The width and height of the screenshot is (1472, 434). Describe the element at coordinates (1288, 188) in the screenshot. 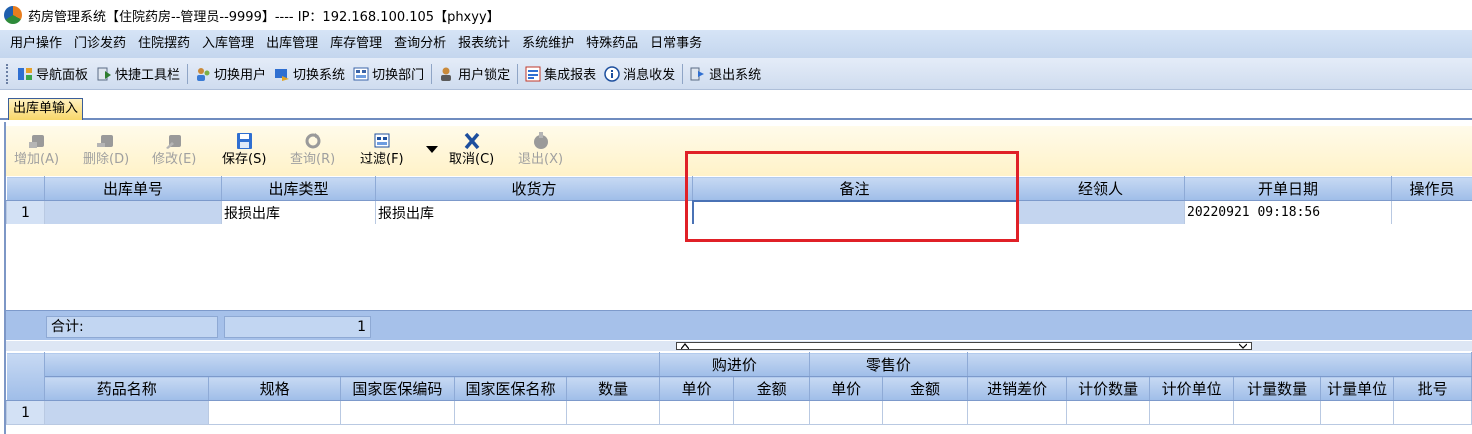

I see `col-open-date: 开单日期` at that location.